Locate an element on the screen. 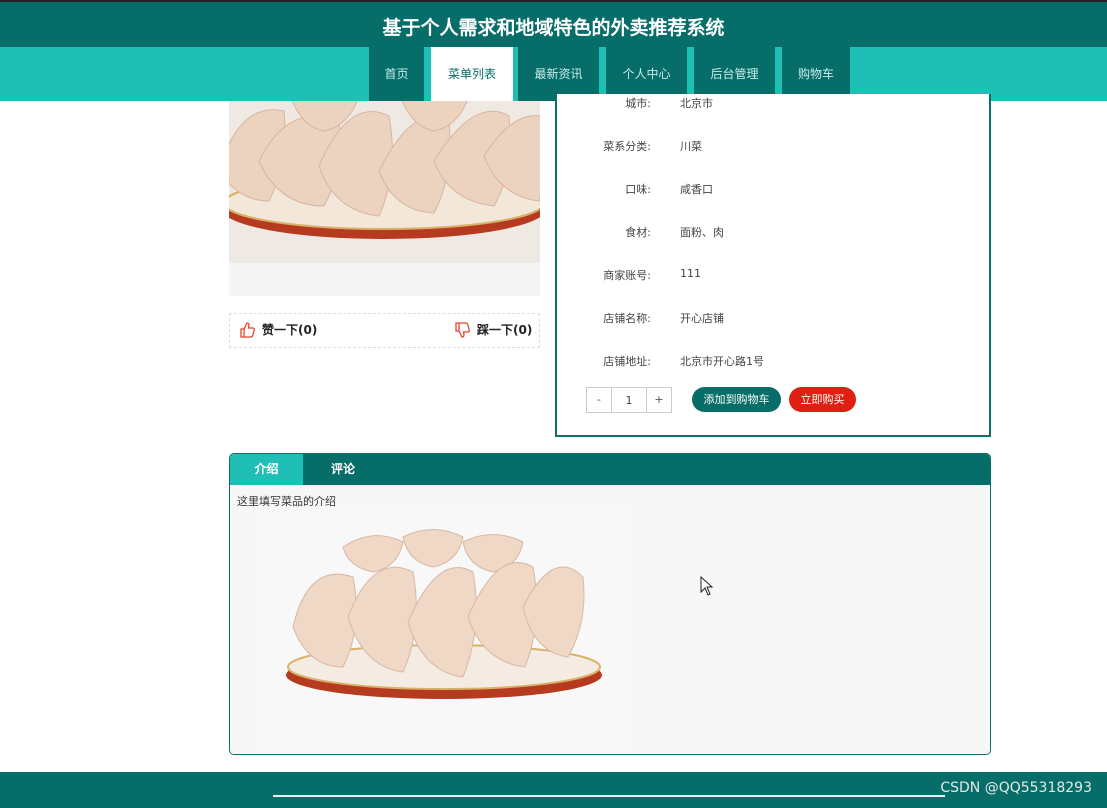  quantity-stepper: - + is located at coordinates (629, 400).